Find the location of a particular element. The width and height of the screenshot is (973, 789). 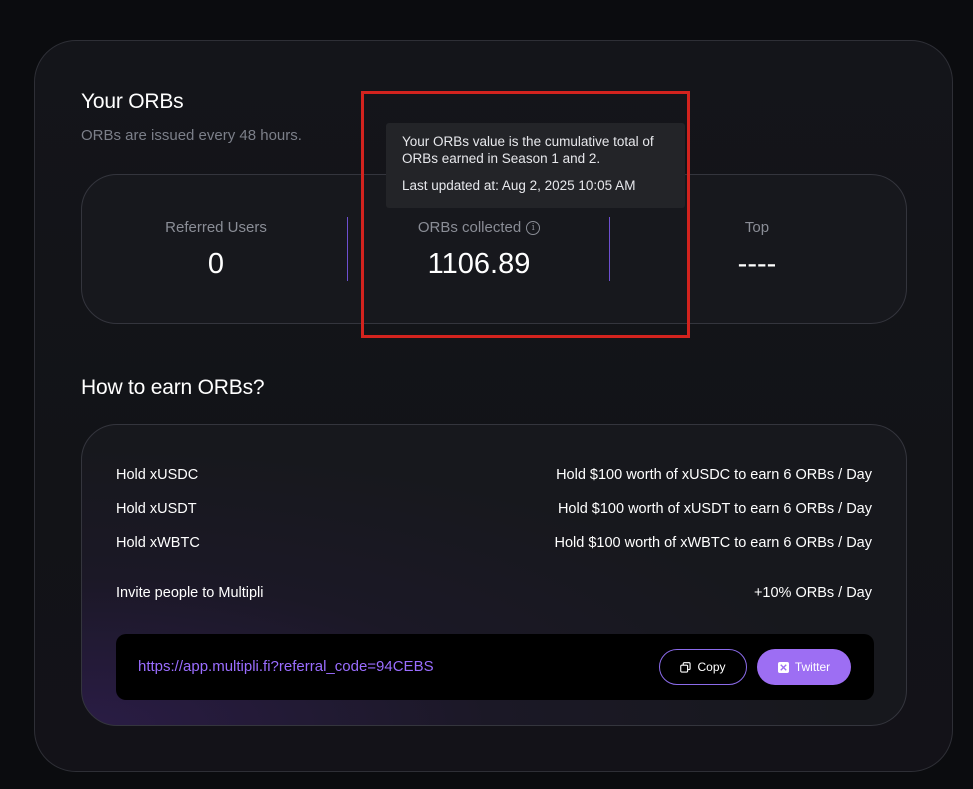

stat-top: Top ---- is located at coordinates (757, 249).